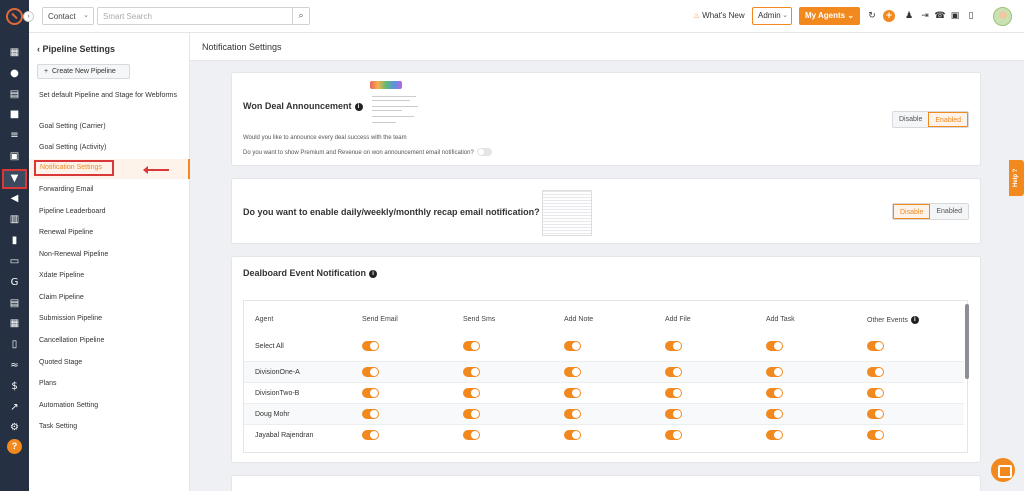 The height and width of the screenshot is (491, 1024). I want to click on settings-gear-icon: ⚙, so click(14, 427).